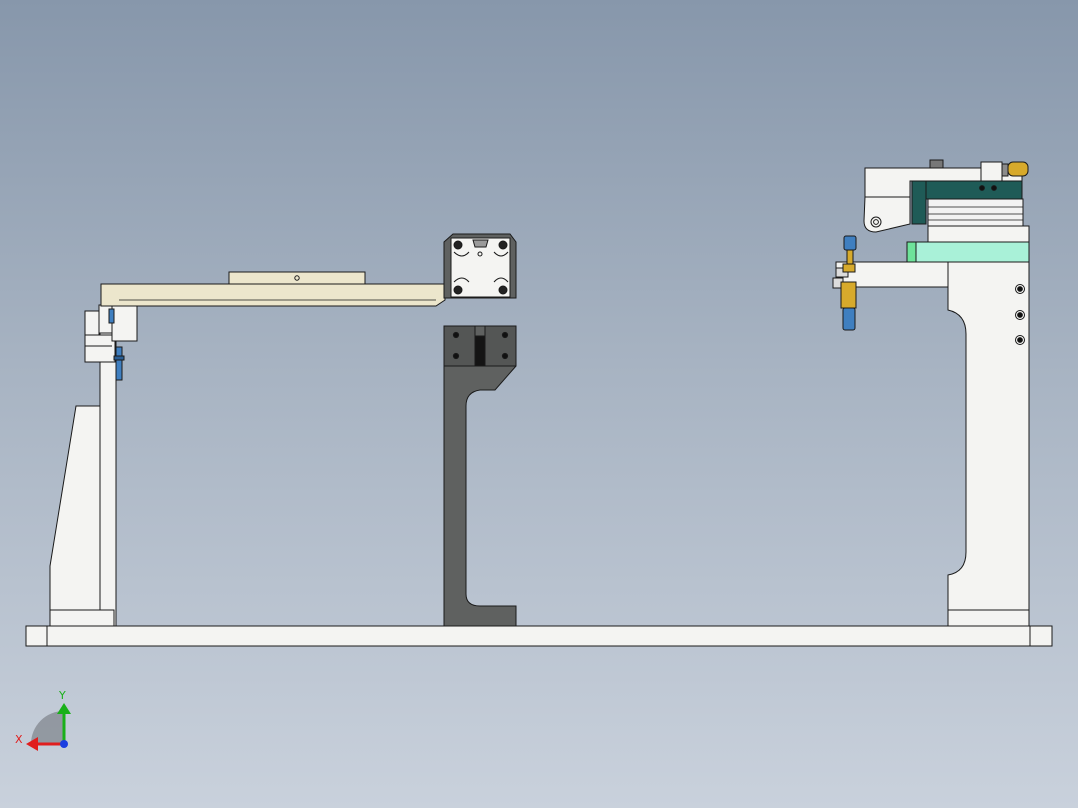 This screenshot has height=808, width=1078. Describe the element at coordinates (978, 220) in the screenshot. I see `guide-block` at that location.